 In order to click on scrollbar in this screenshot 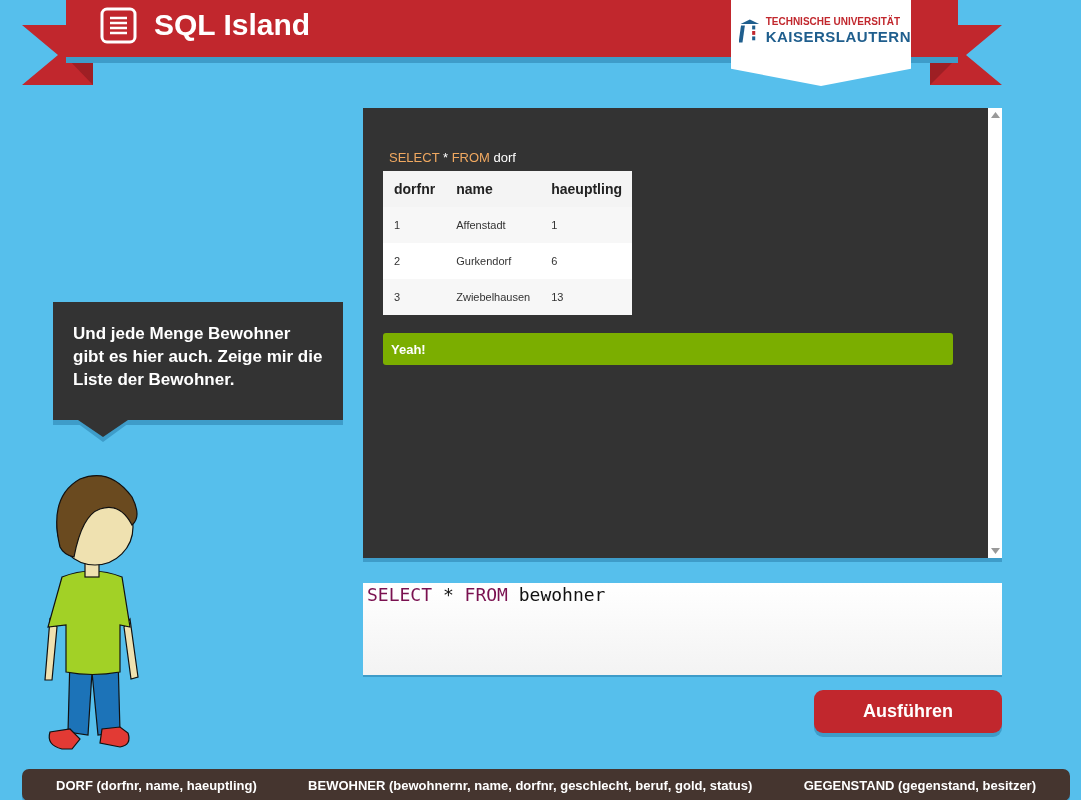, I will do `click(995, 333)`.